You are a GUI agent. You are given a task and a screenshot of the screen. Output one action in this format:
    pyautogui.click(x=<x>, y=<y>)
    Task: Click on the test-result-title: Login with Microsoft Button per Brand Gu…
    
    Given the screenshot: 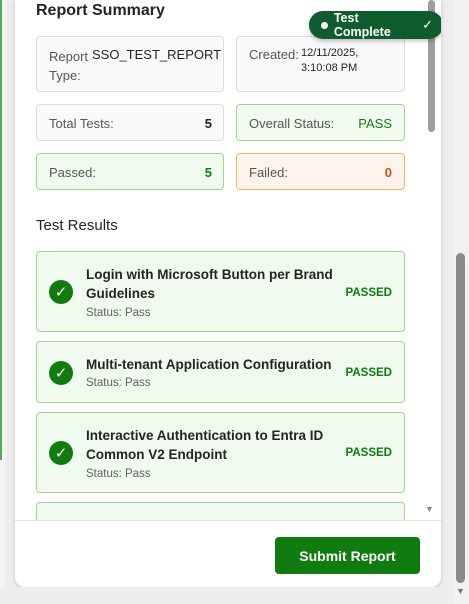 What is the action you would take?
    pyautogui.click(x=209, y=284)
    